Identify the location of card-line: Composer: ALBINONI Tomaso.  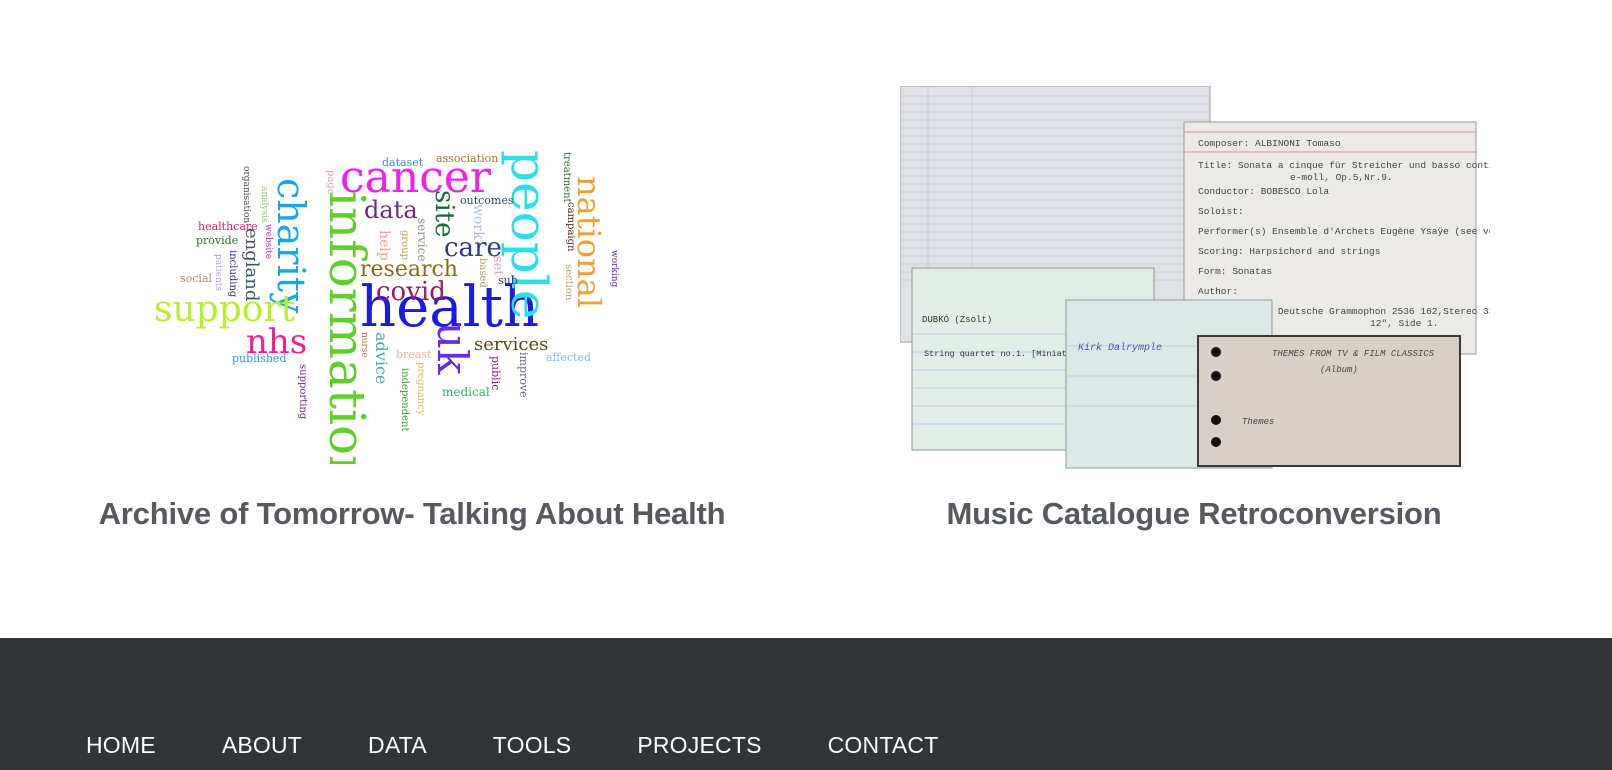
(1269, 143).